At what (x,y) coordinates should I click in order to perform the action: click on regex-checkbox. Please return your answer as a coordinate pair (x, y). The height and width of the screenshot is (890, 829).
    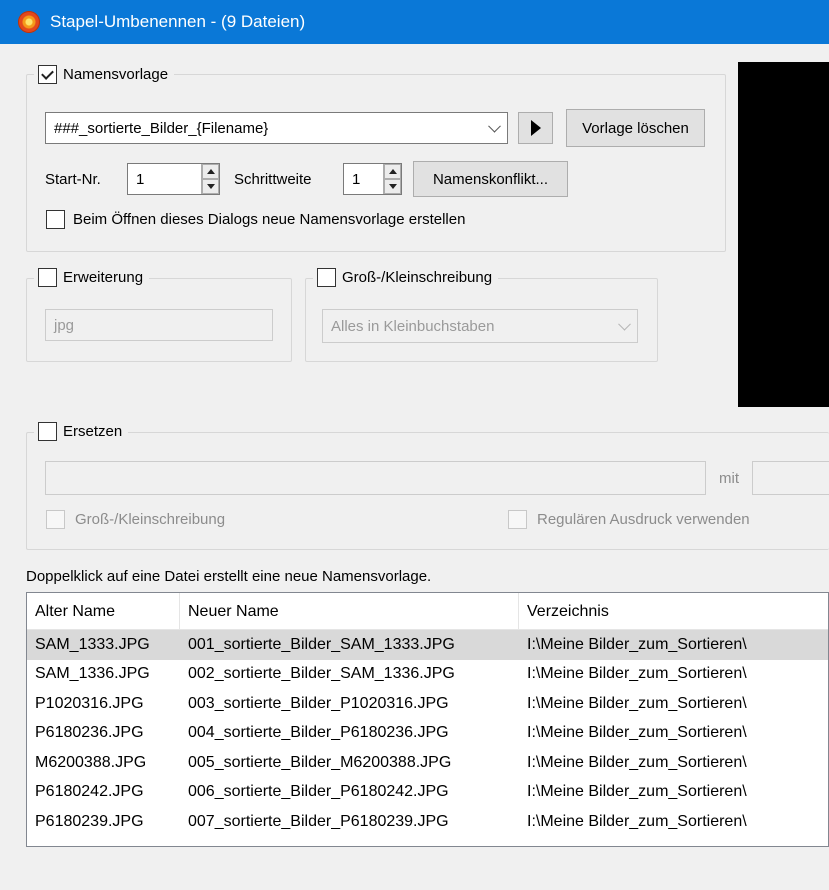
    Looking at the image, I should click on (517, 519).